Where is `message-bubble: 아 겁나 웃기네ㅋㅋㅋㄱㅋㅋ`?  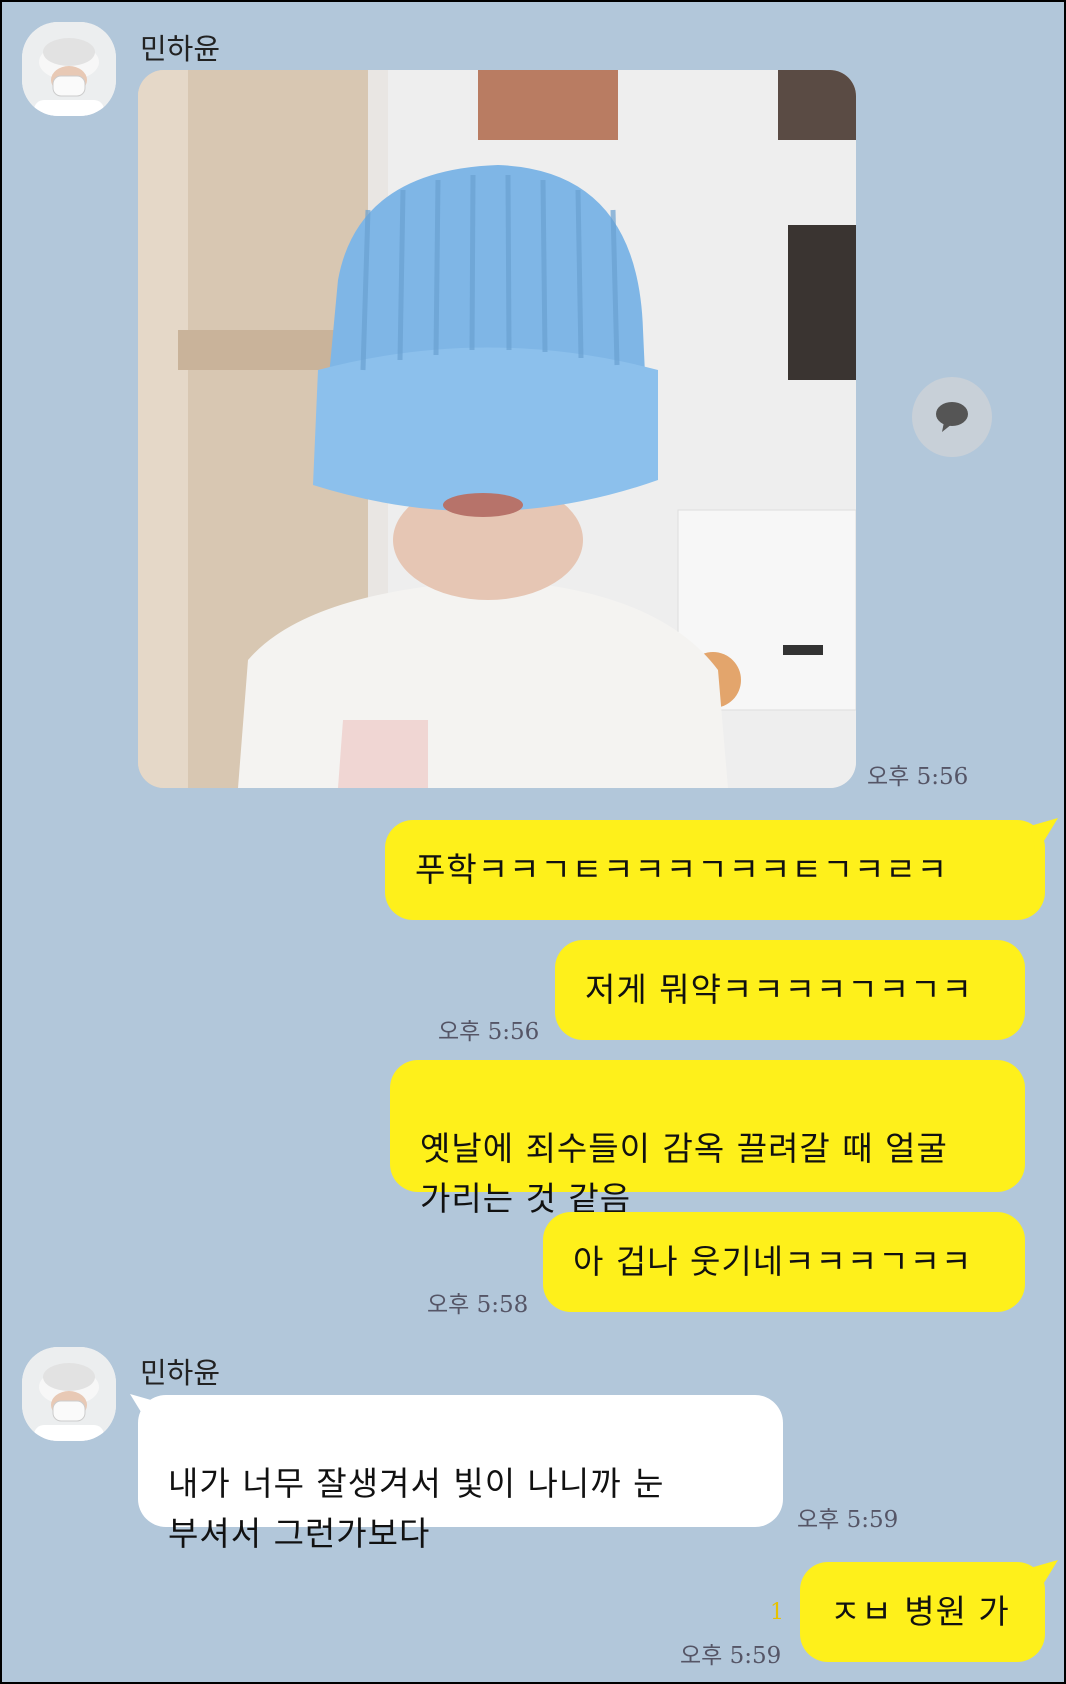 message-bubble: 아 겁나 웃기네ㅋㅋㅋㄱㅋㅋ is located at coordinates (784, 1262).